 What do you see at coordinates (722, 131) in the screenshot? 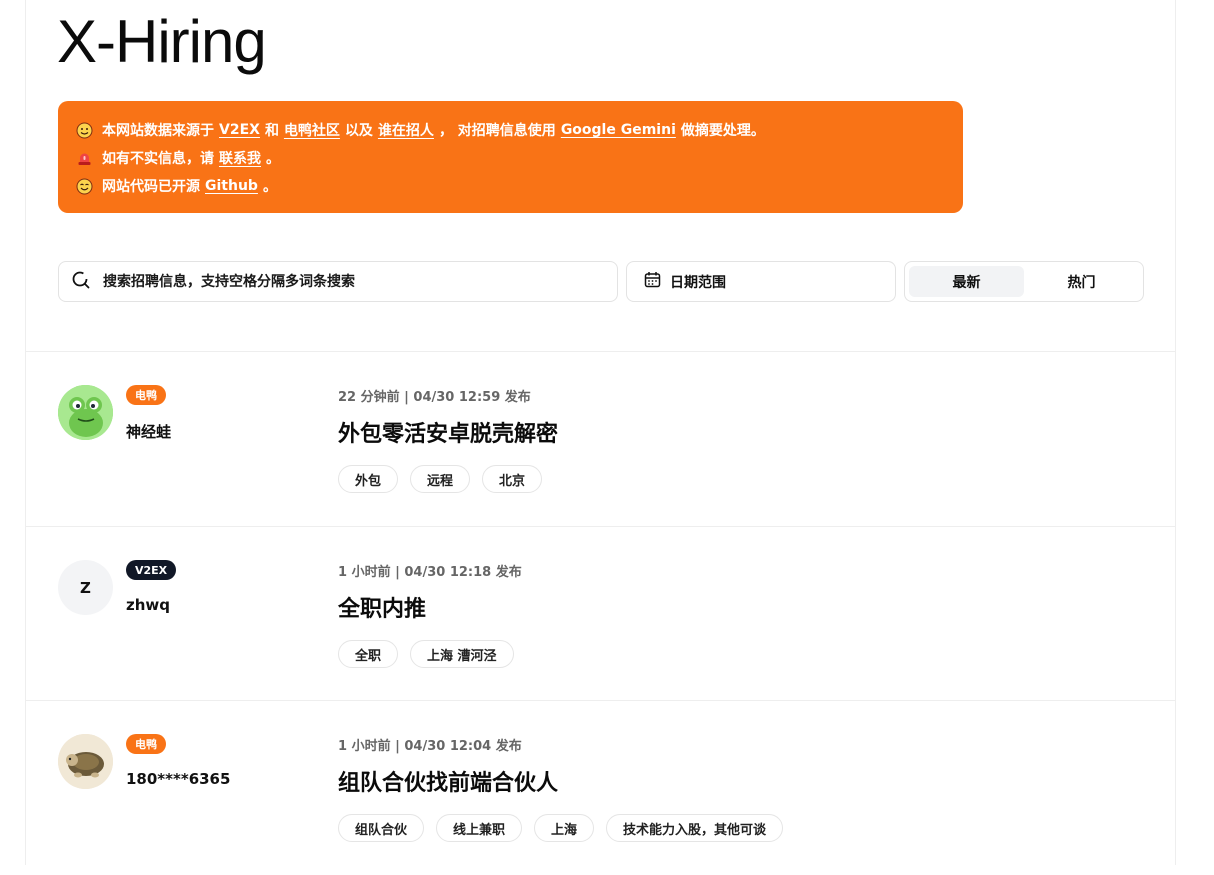
I see `notice-text: 做摘要处理。` at bounding box center [722, 131].